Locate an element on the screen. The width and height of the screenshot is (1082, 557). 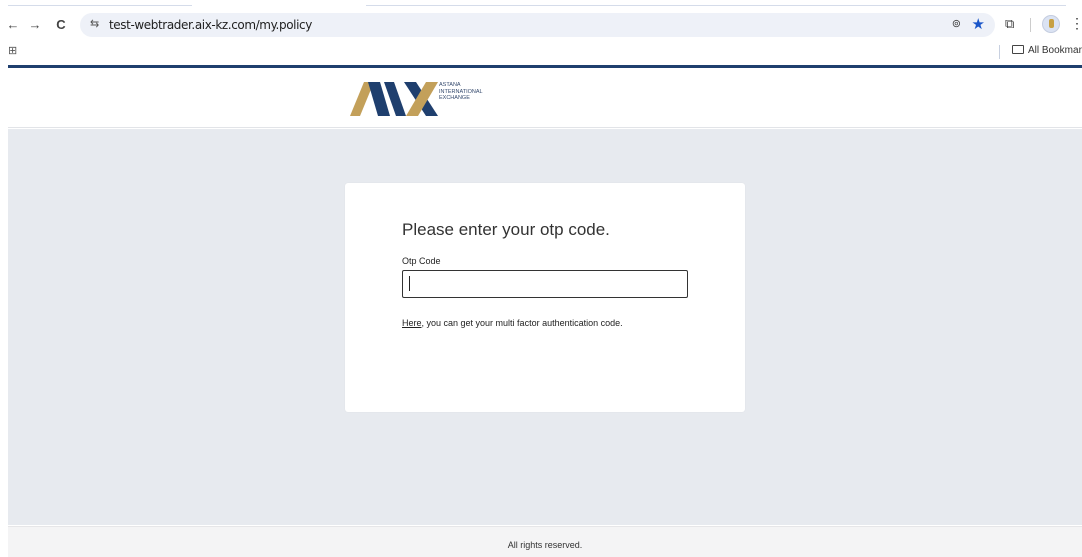
toolbar-divider is located at coordinates (1030, 25).